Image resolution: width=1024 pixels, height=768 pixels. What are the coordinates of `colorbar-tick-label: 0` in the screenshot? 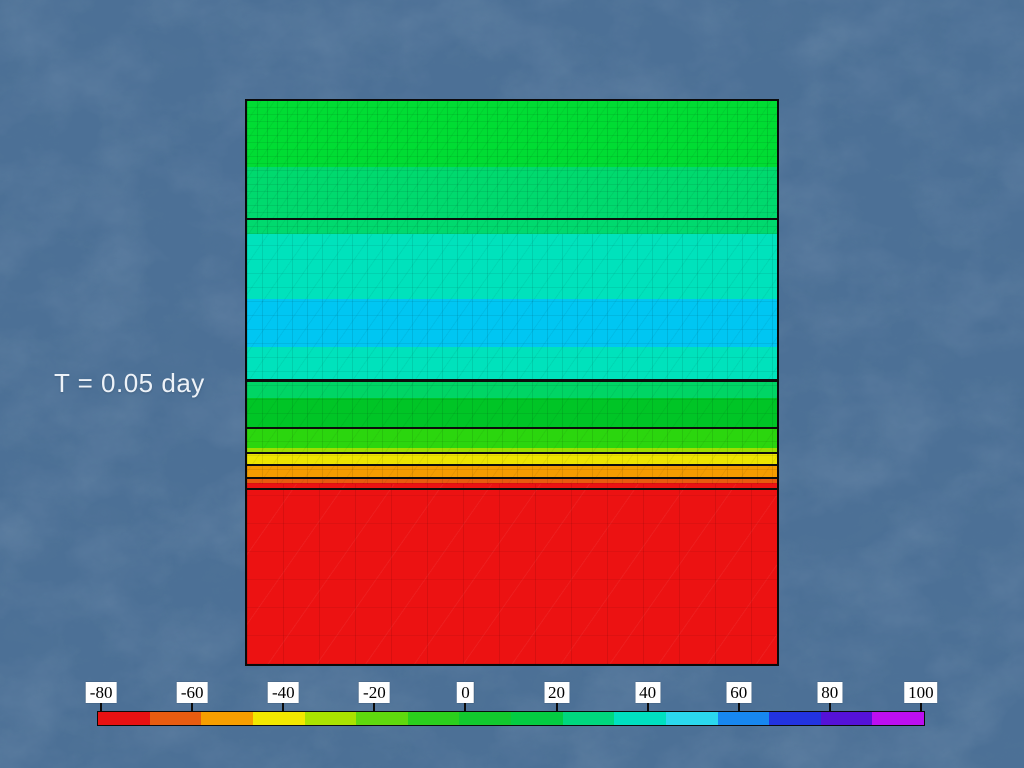 It's located at (465, 692).